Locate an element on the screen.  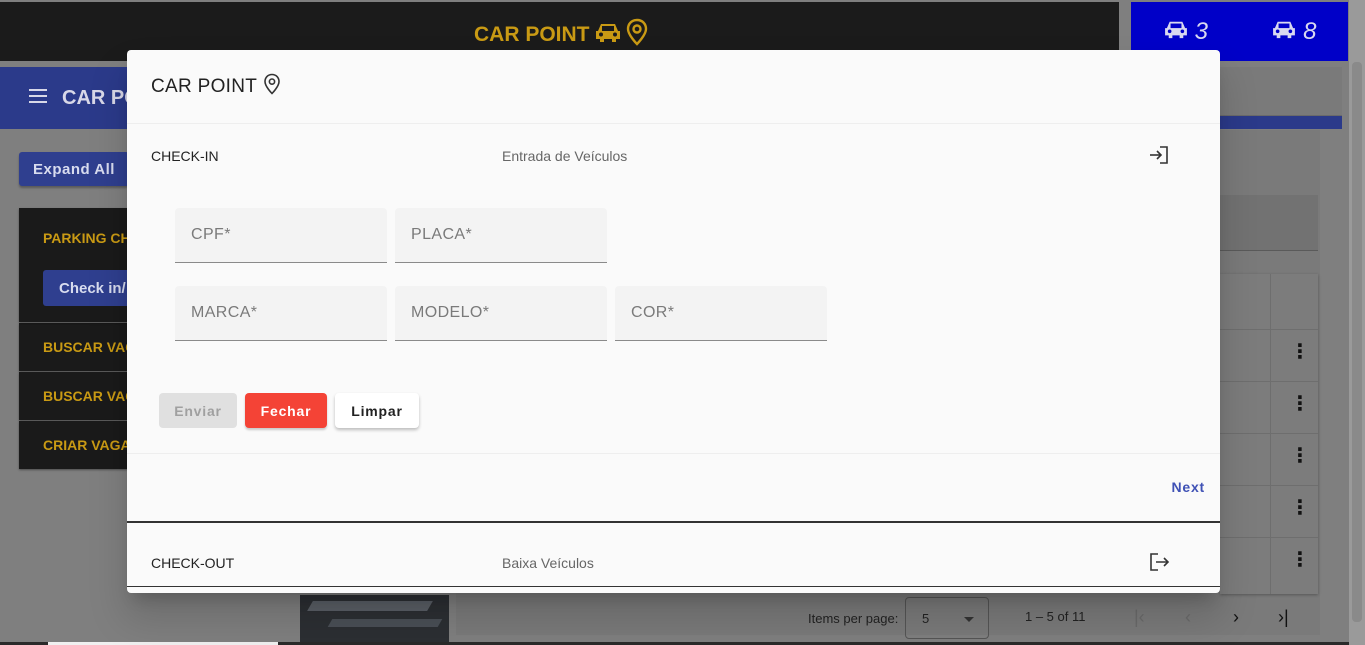
modelo-input is located at coordinates (501, 313).